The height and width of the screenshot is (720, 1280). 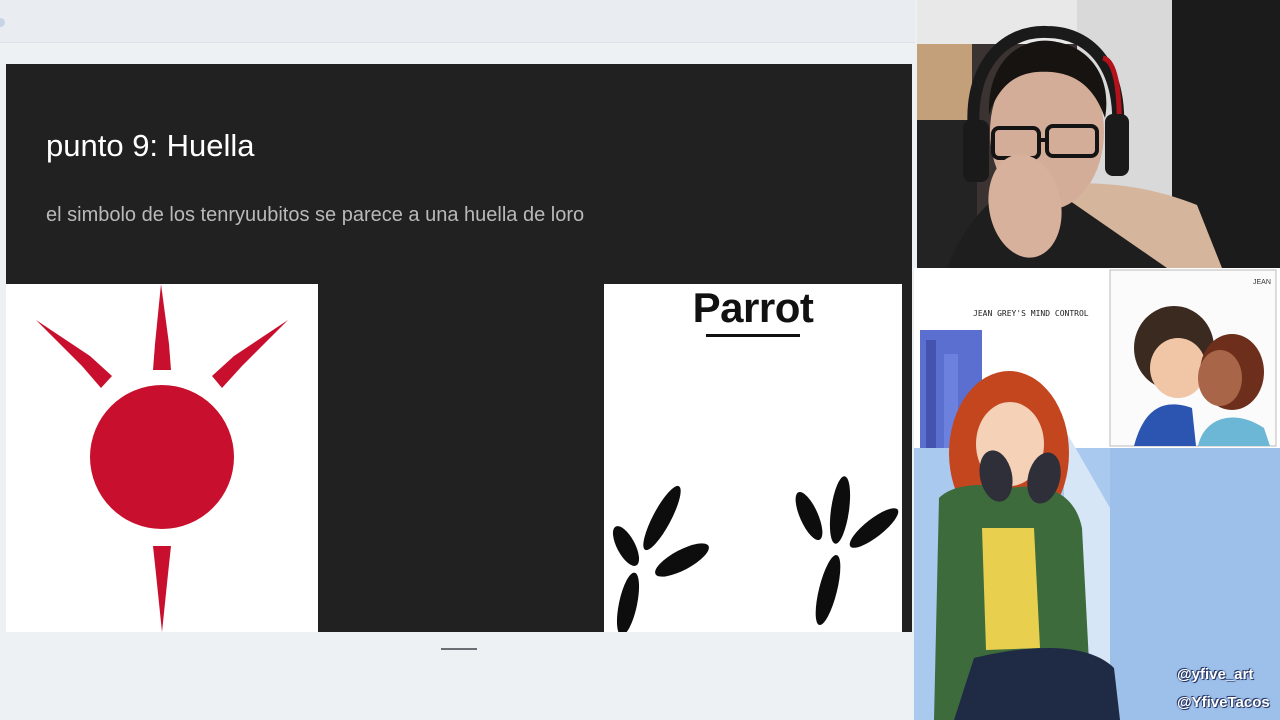 I want to click on viewer-toolbar, so click(x=457, y=21).